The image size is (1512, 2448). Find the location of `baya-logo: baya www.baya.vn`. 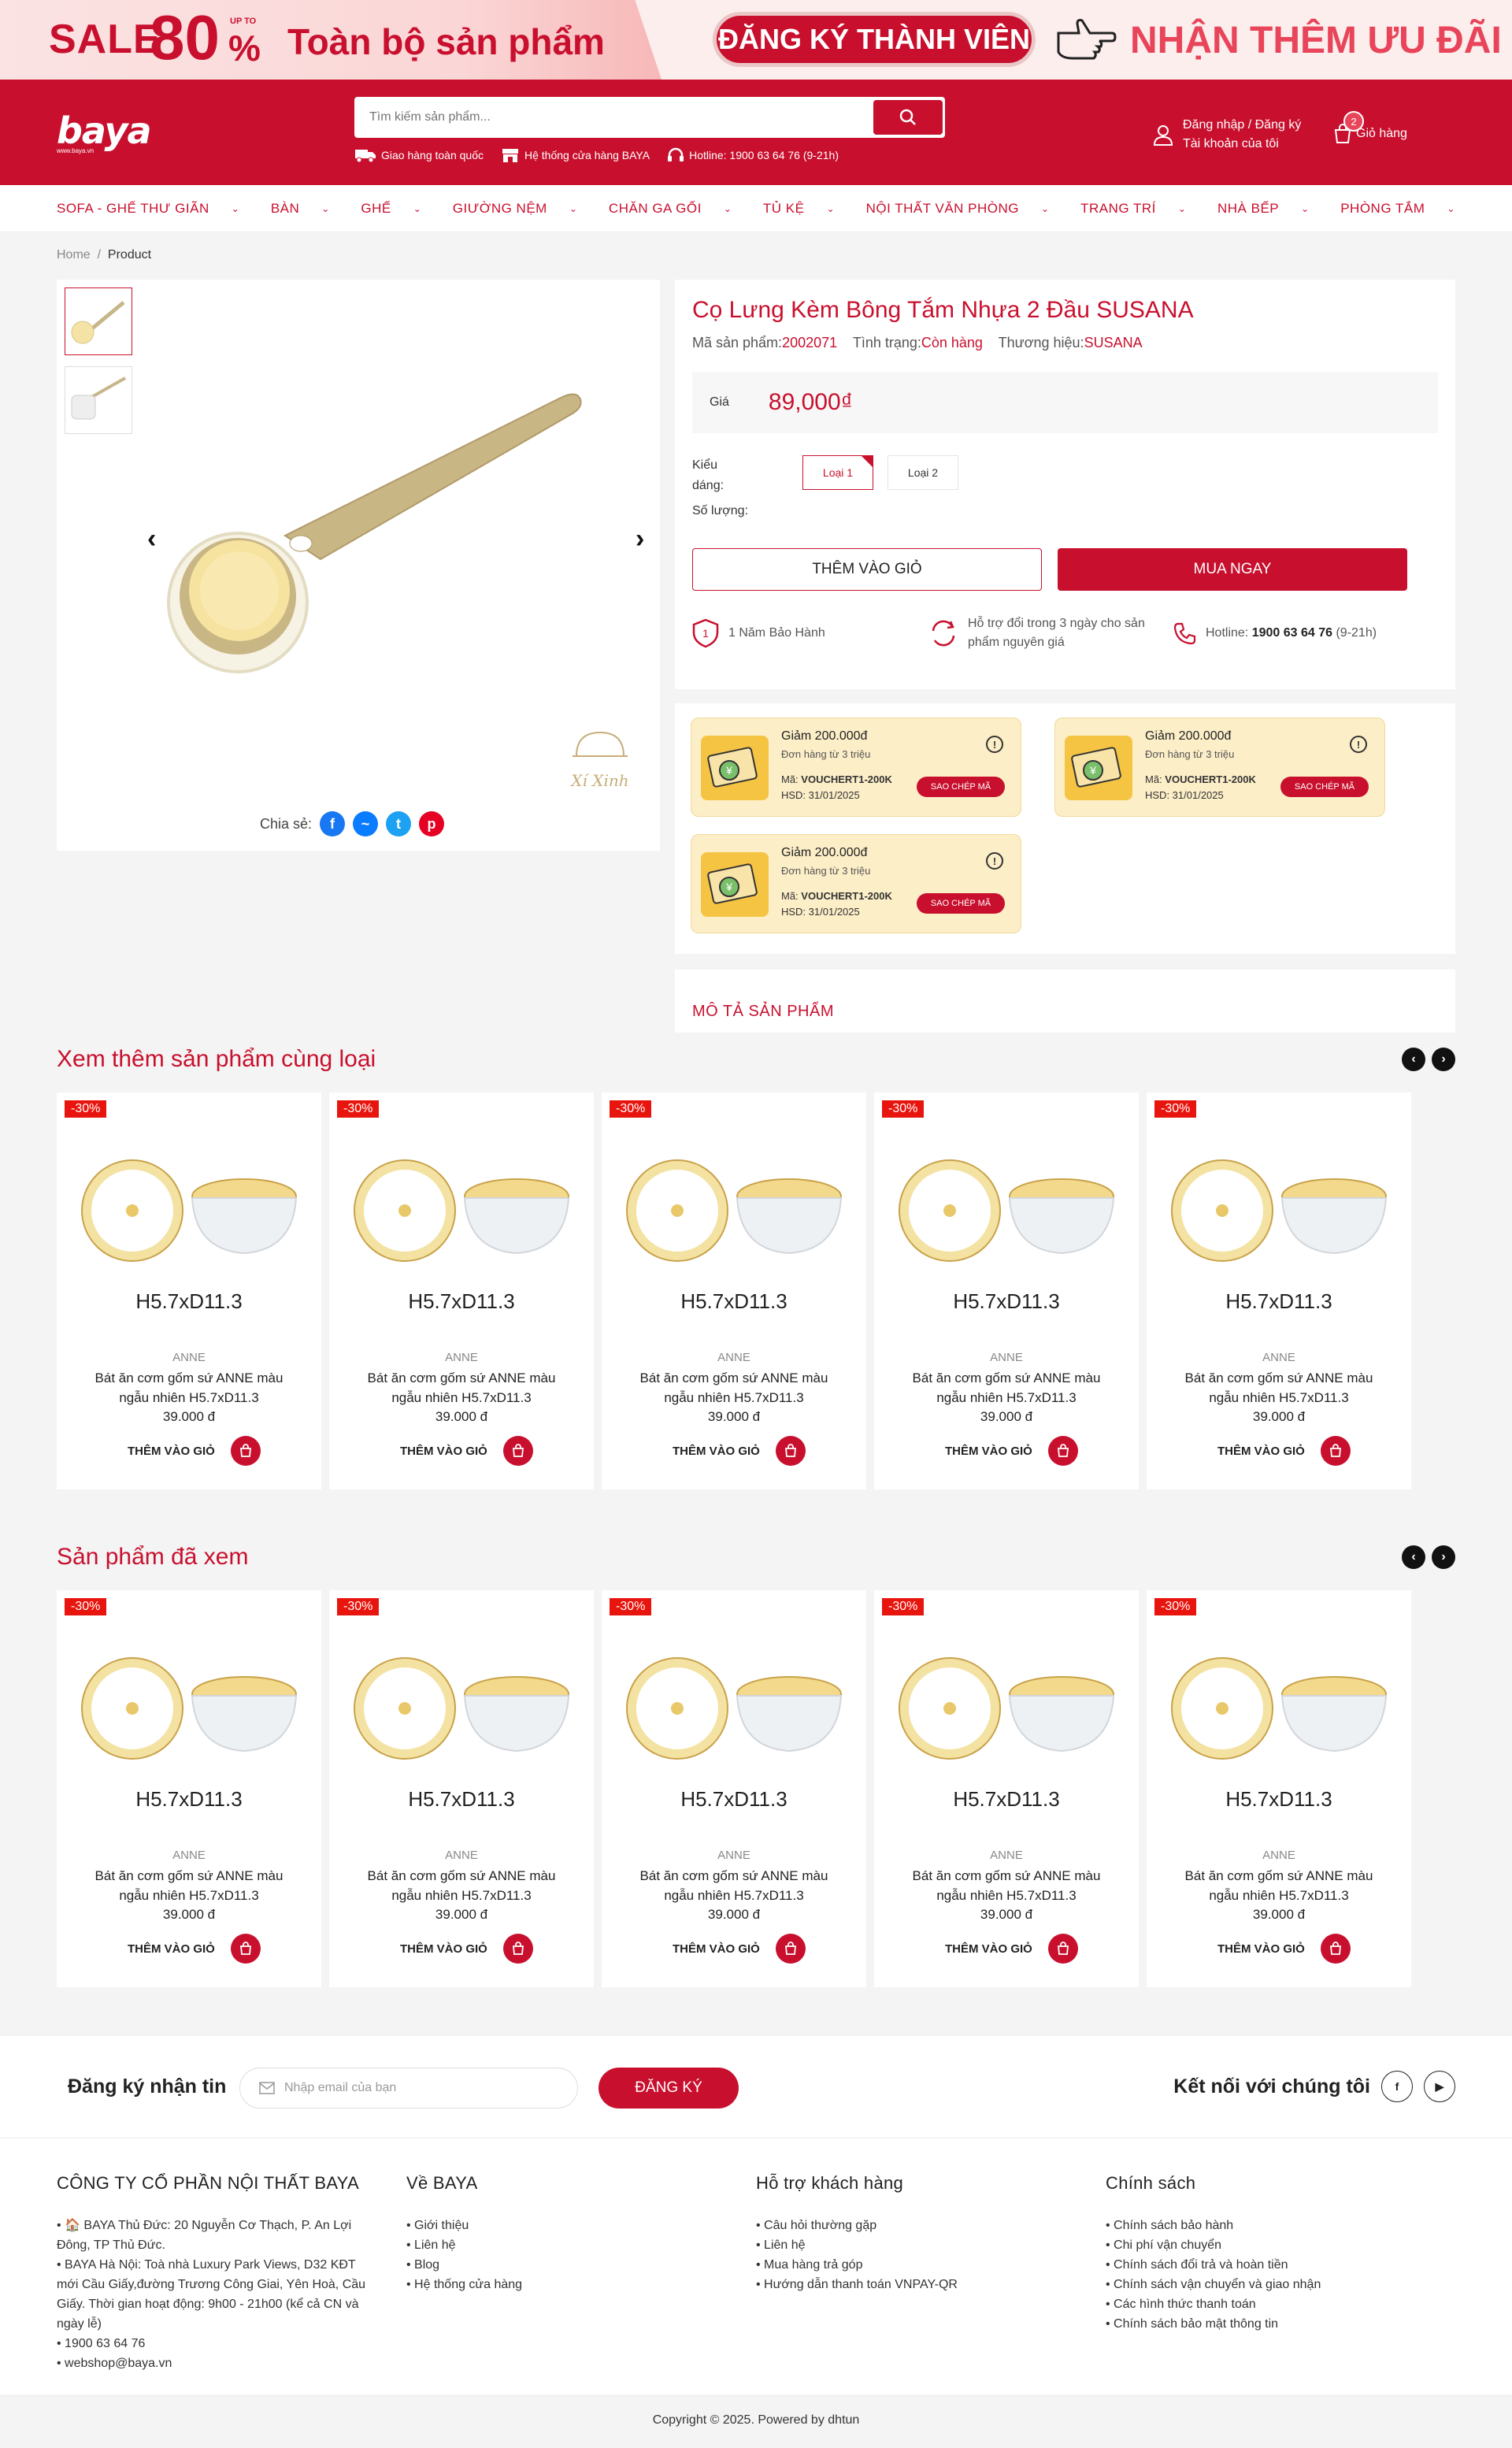

baya-logo: baya www.baya.vn is located at coordinates (104, 132).